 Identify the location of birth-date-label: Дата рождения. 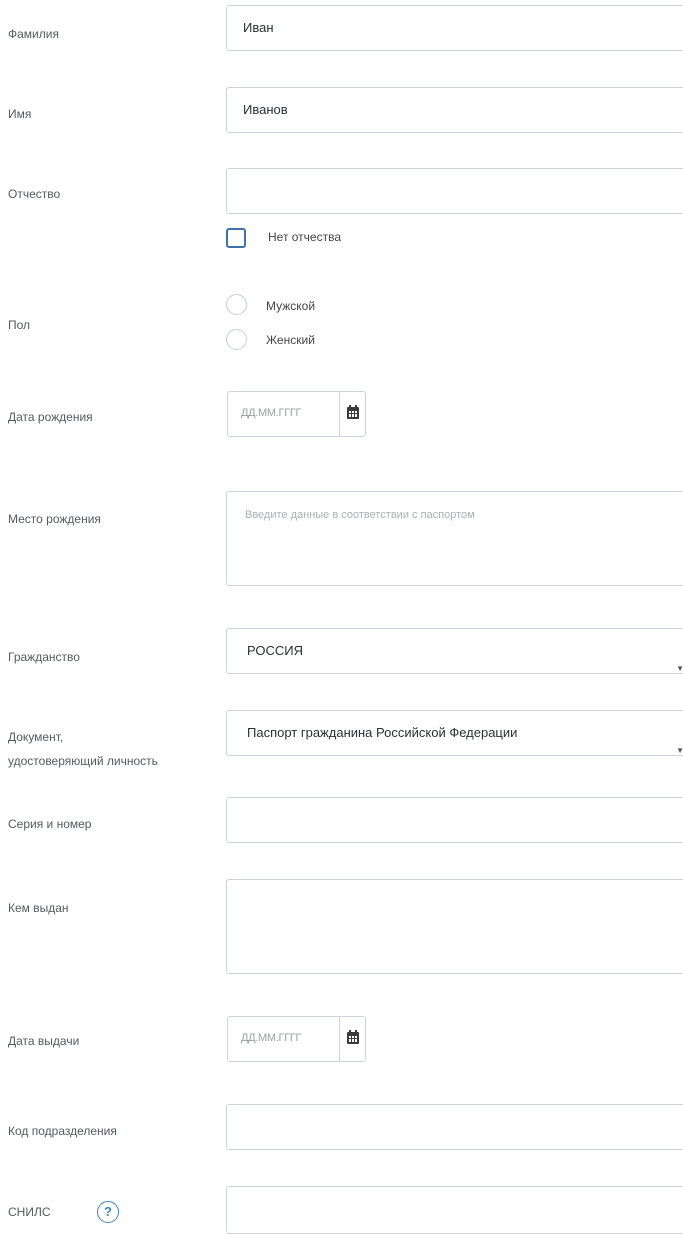
(50, 417).